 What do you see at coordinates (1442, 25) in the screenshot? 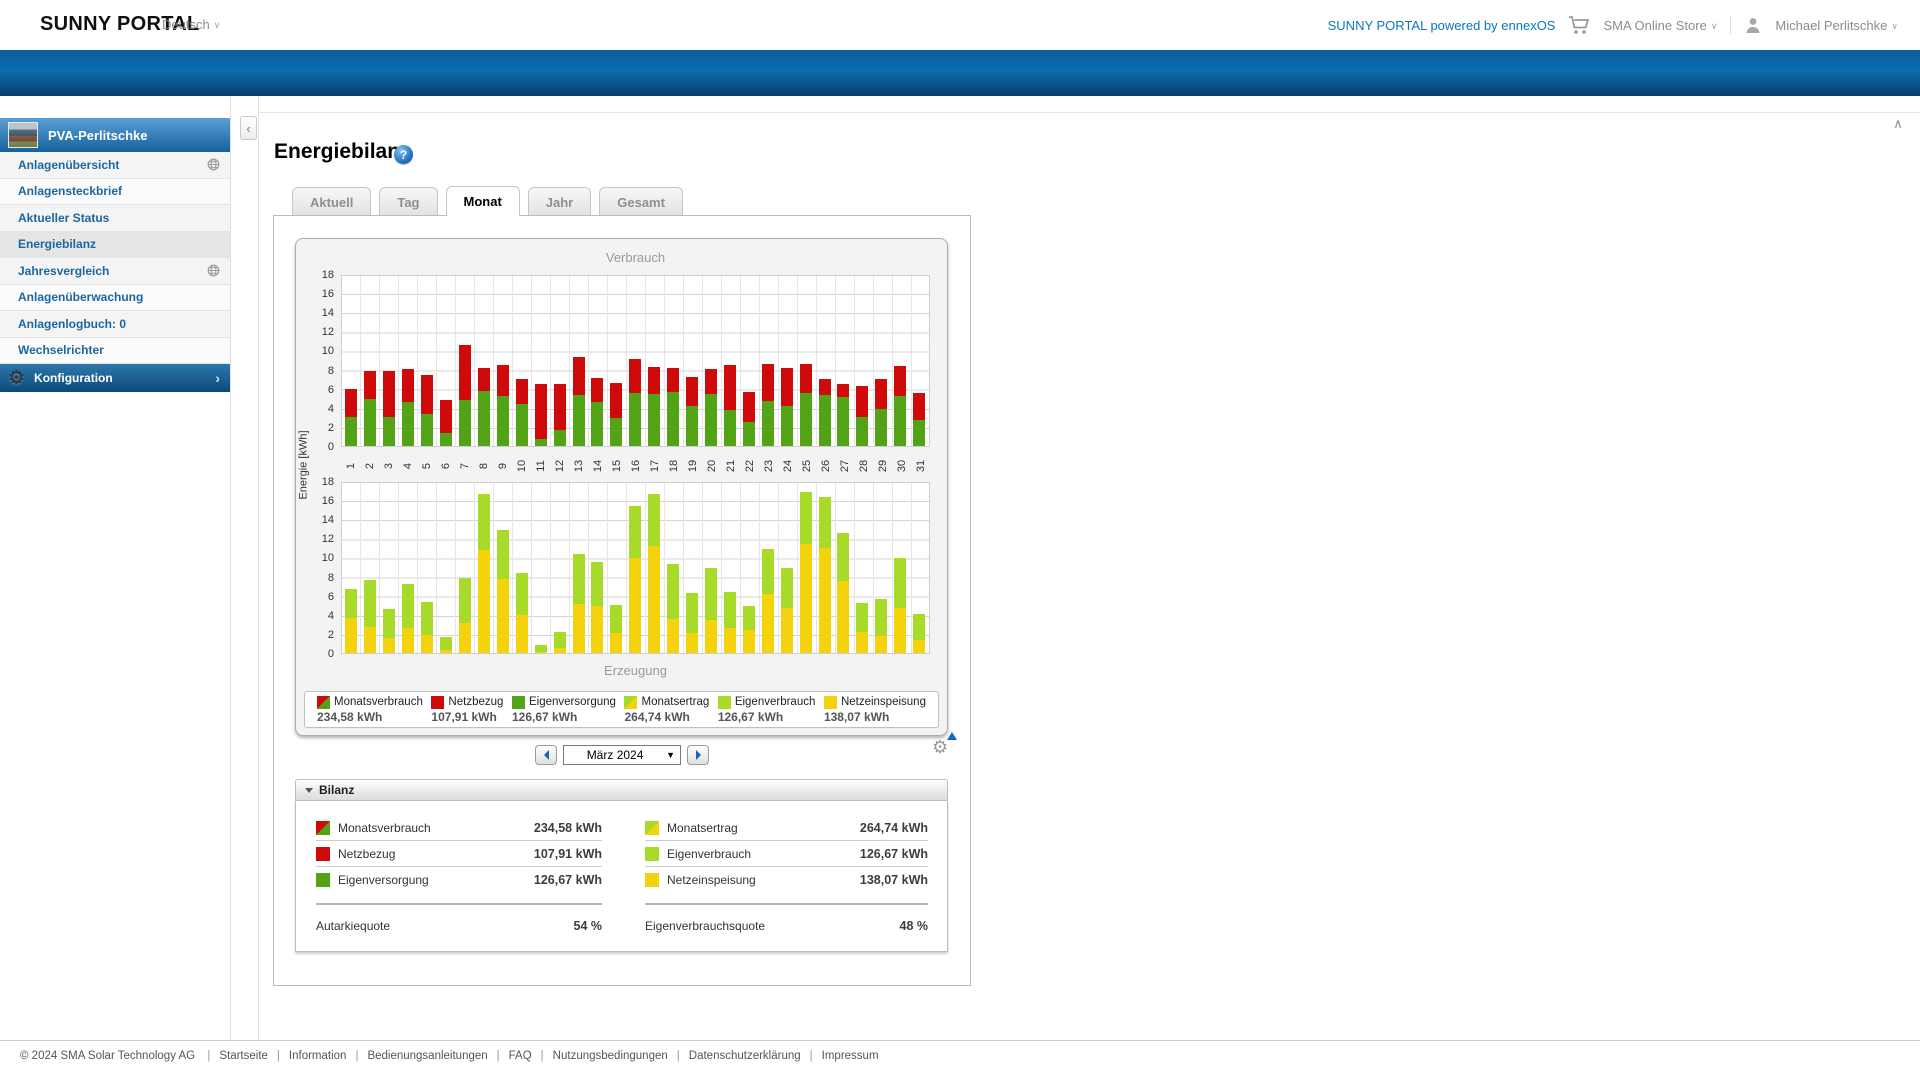
I see `powered-by-link: SUNNY PORTAL powered by ennexOS` at bounding box center [1442, 25].